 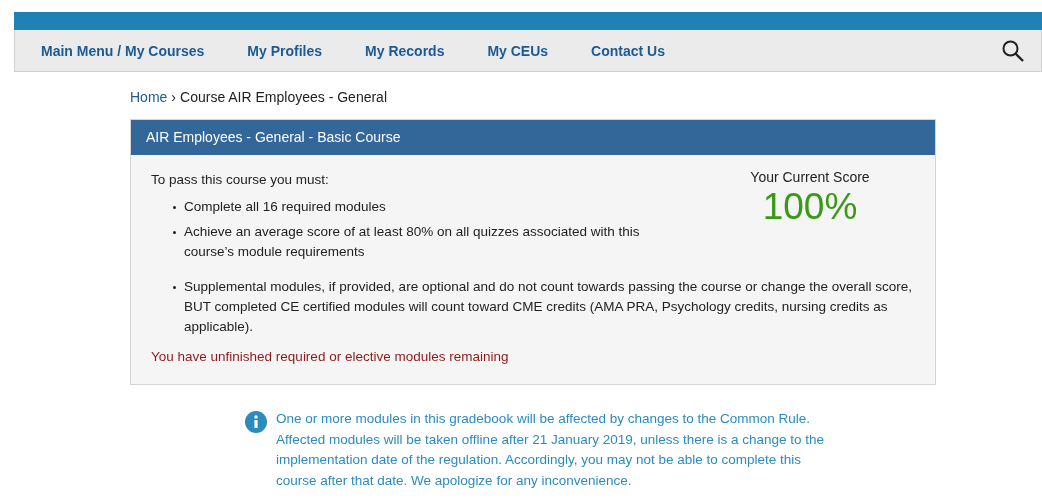 I want to click on search-icon, so click(x=1013, y=50).